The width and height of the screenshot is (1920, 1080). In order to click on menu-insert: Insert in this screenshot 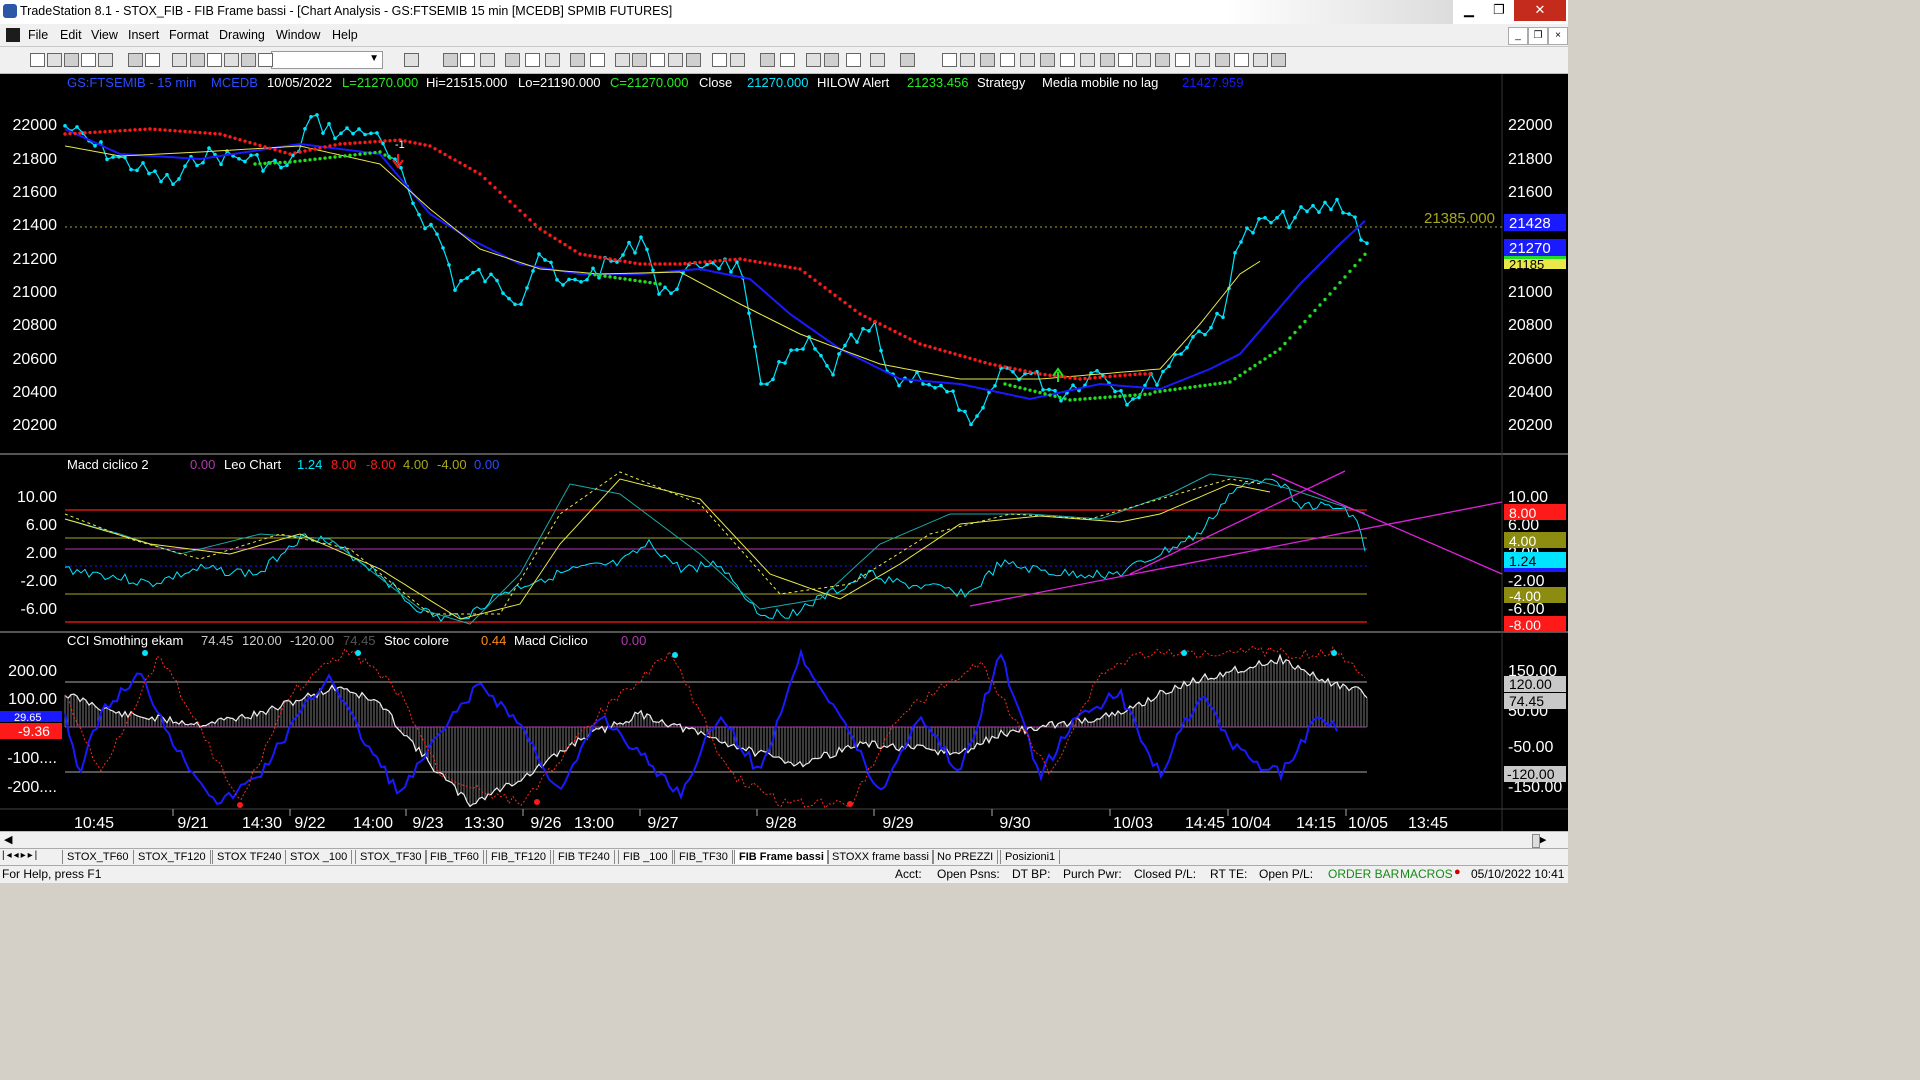, I will do `click(143, 35)`.